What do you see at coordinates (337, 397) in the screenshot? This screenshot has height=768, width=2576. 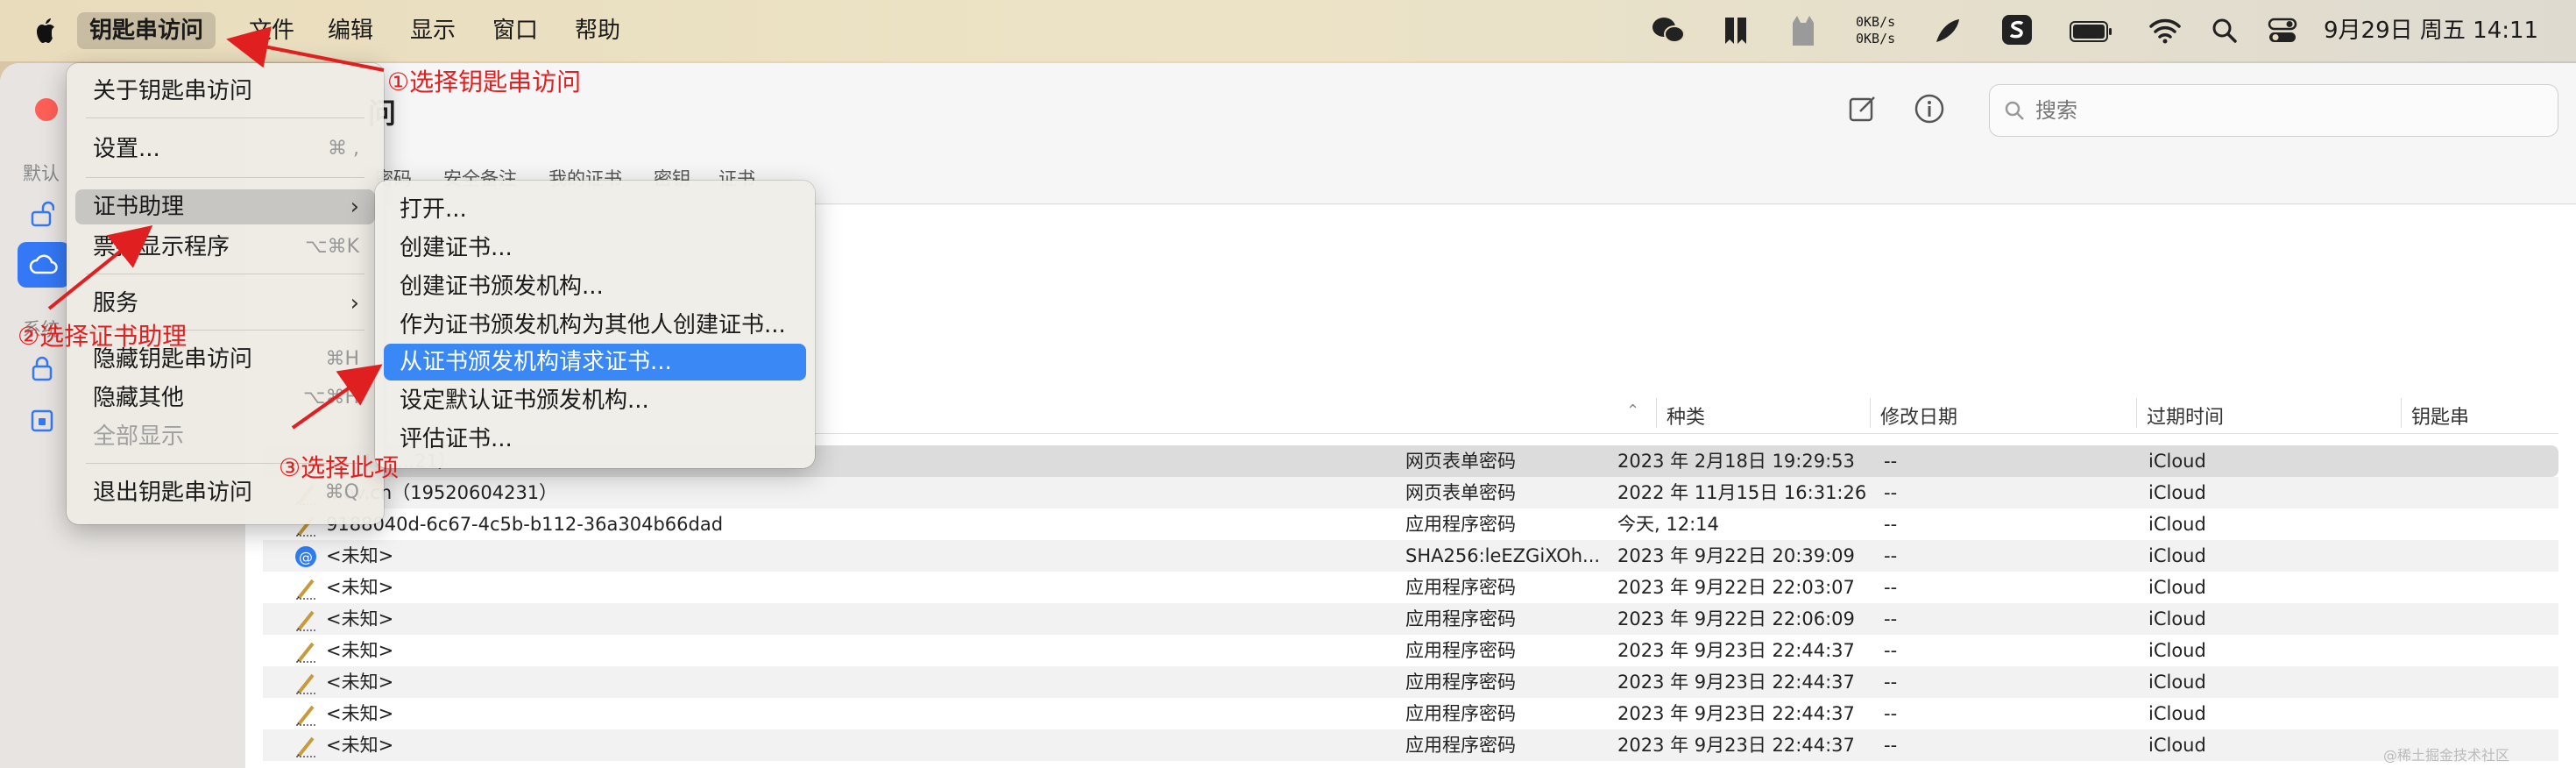 I see `arrow-step3` at bounding box center [337, 397].